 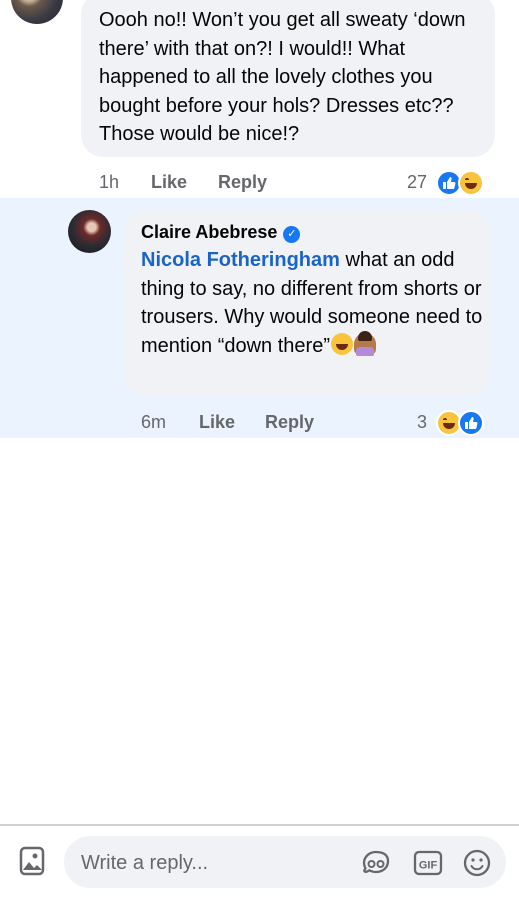 What do you see at coordinates (417, 182) in the screenshot?
I see `reaction-count: 27` at bounding box center [417, 182].